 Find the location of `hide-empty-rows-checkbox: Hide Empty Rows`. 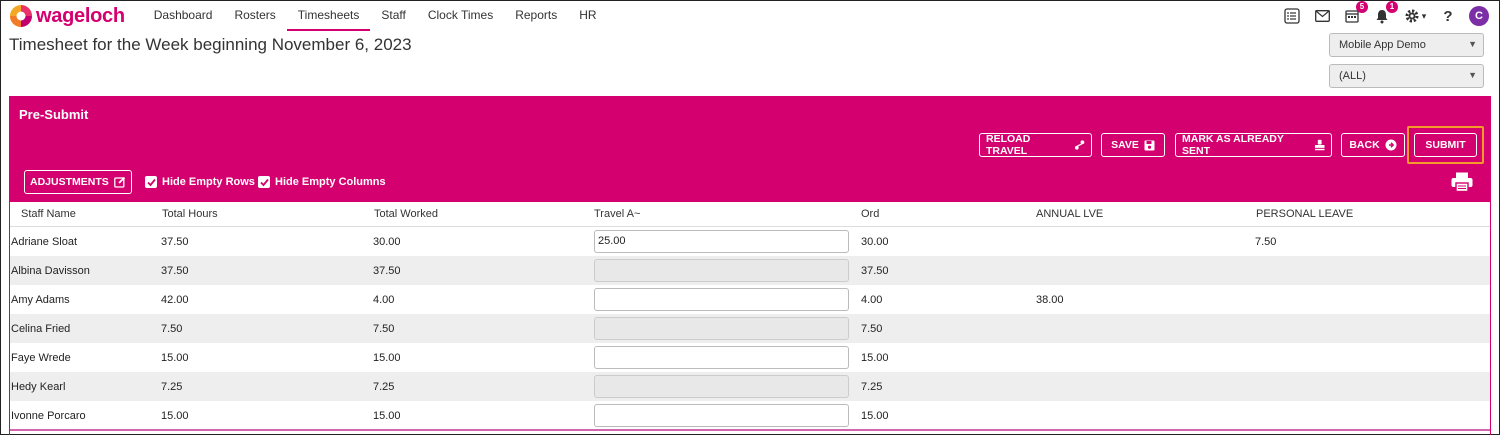

hide-empty-rows-checkbox: Hide Empty Rows is located at coordinates (200, 182).